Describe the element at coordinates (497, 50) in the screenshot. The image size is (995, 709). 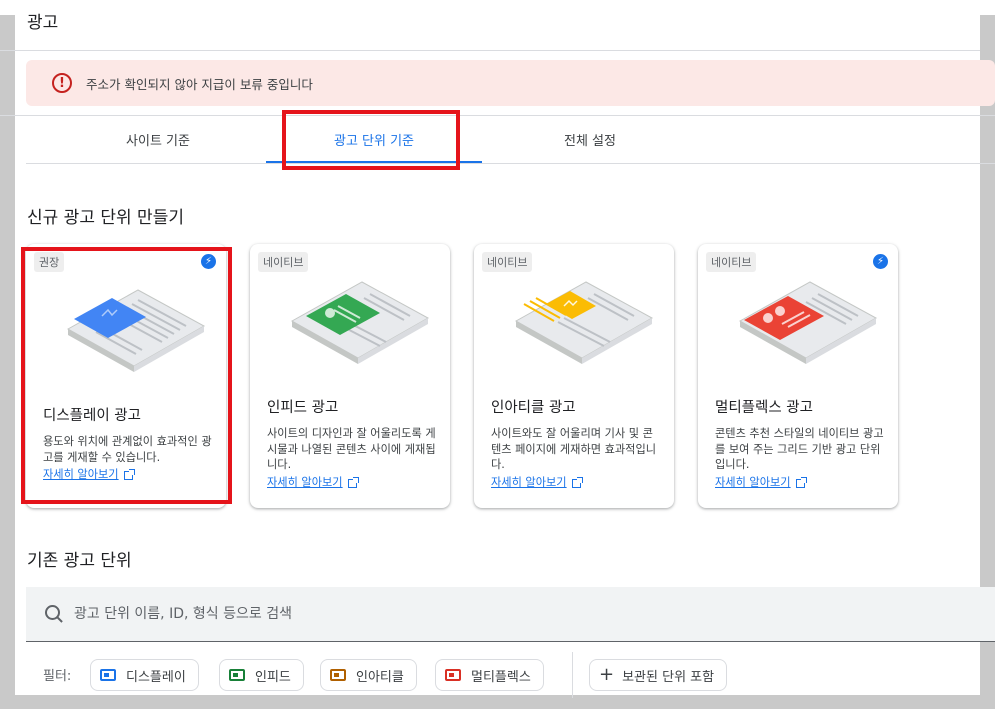
I see `title-divider` at that location.